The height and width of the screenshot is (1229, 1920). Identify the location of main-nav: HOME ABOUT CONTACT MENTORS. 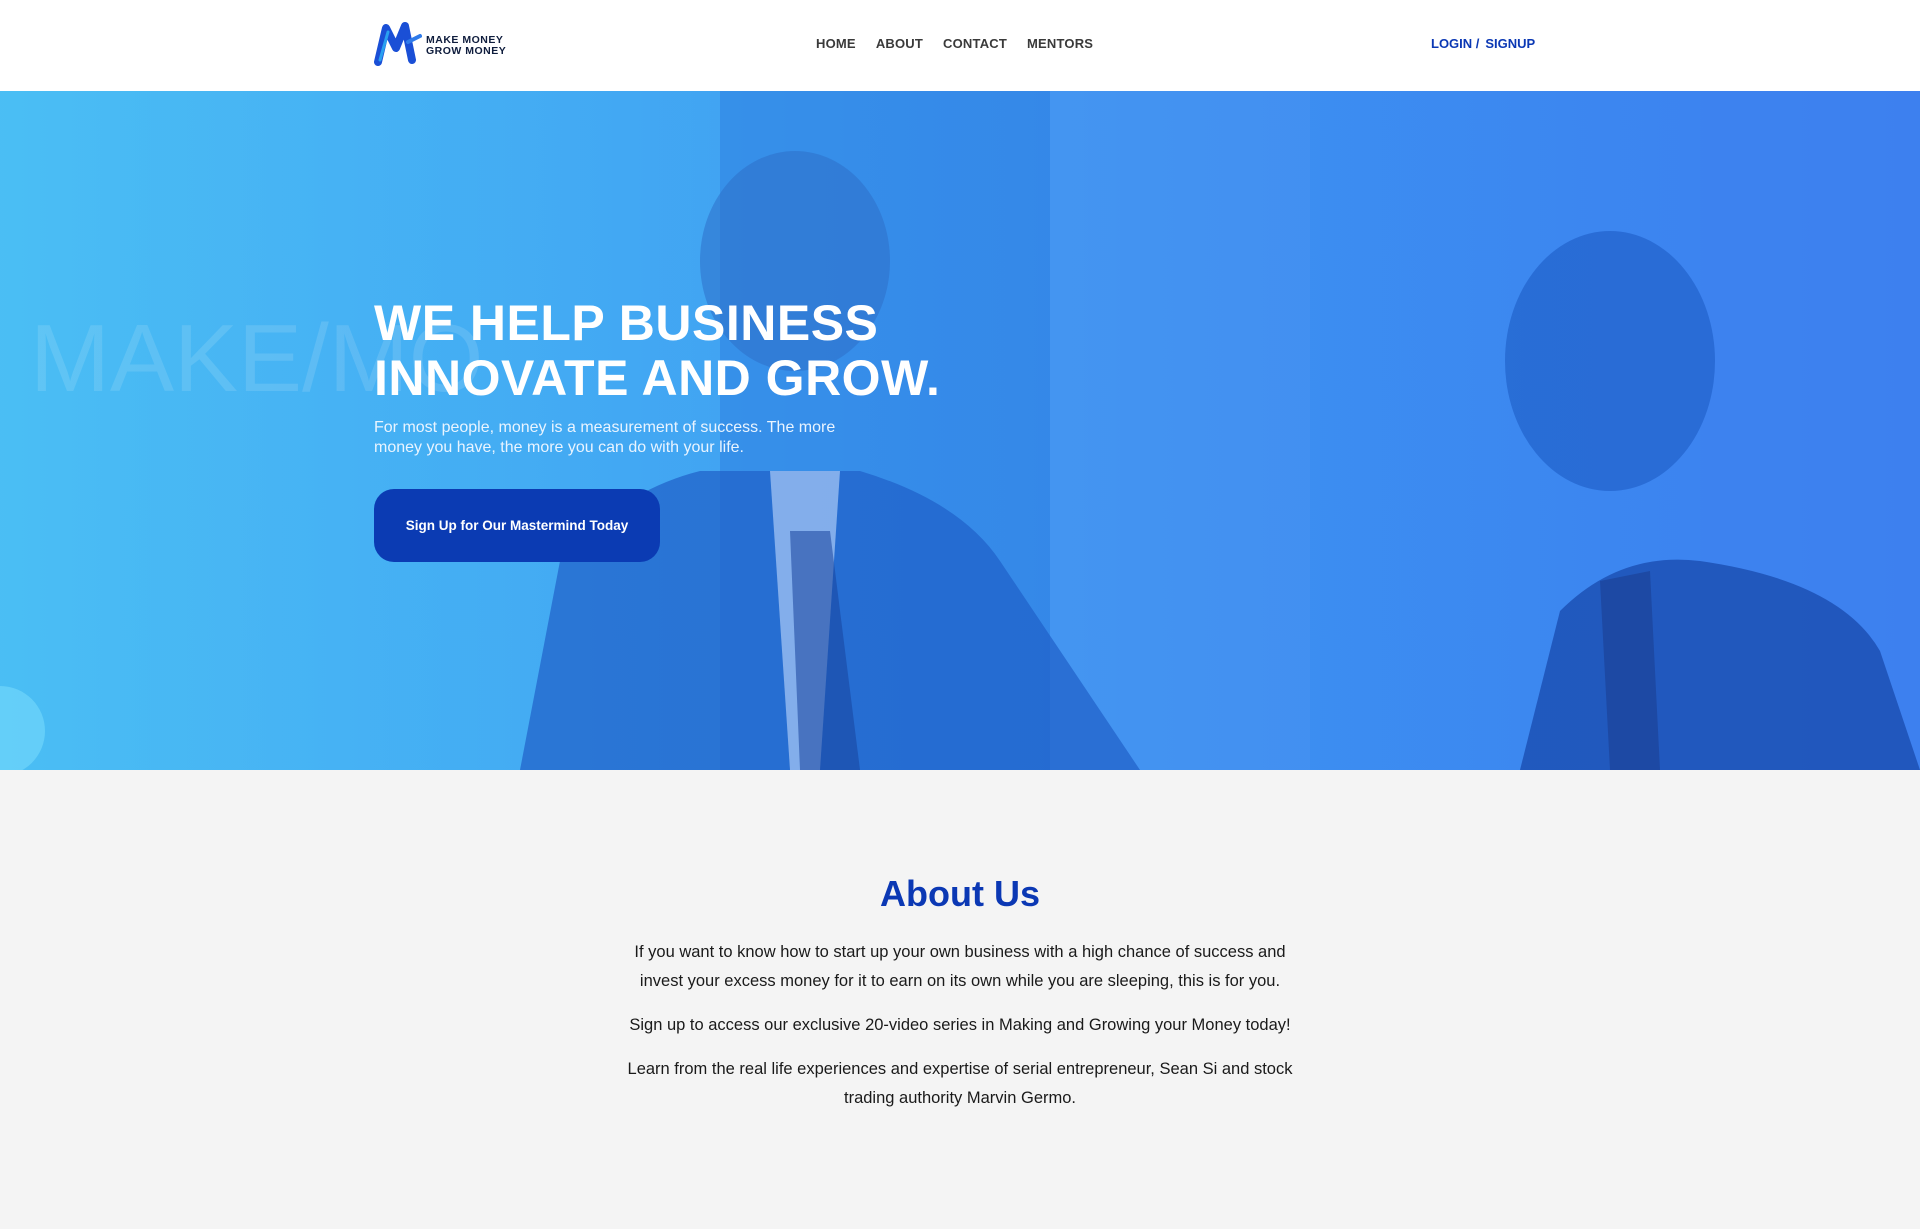
(954, 43).